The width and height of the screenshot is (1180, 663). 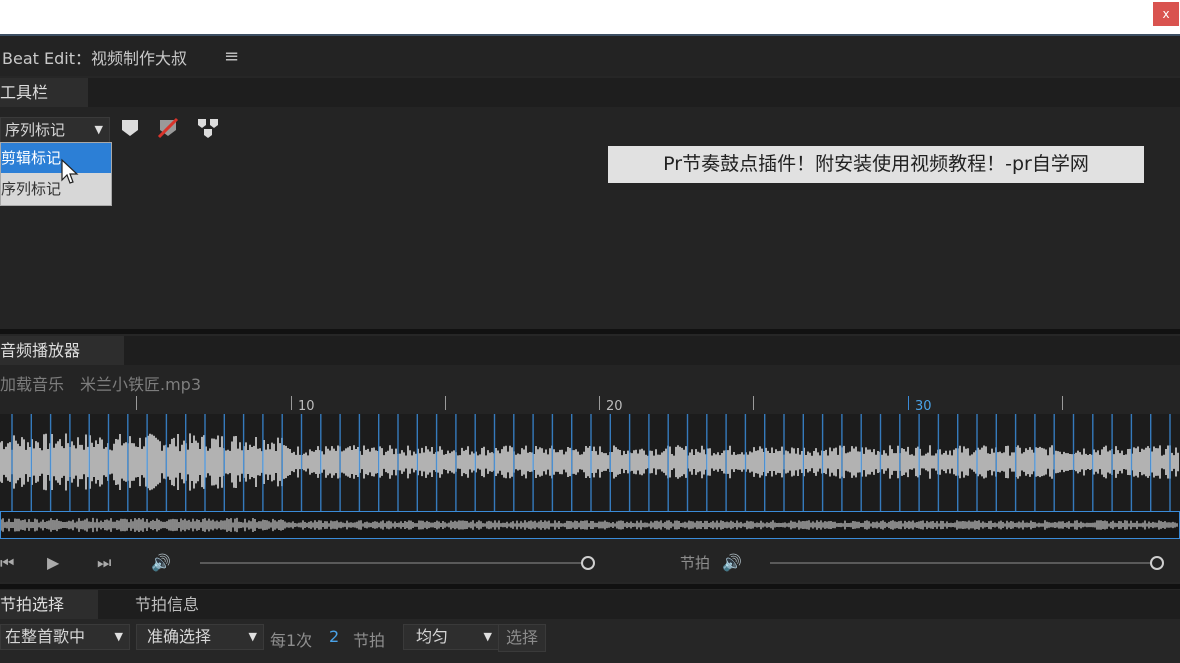 I want to click on tab-toolbar: 工具栏, so click(x=44, y=92).